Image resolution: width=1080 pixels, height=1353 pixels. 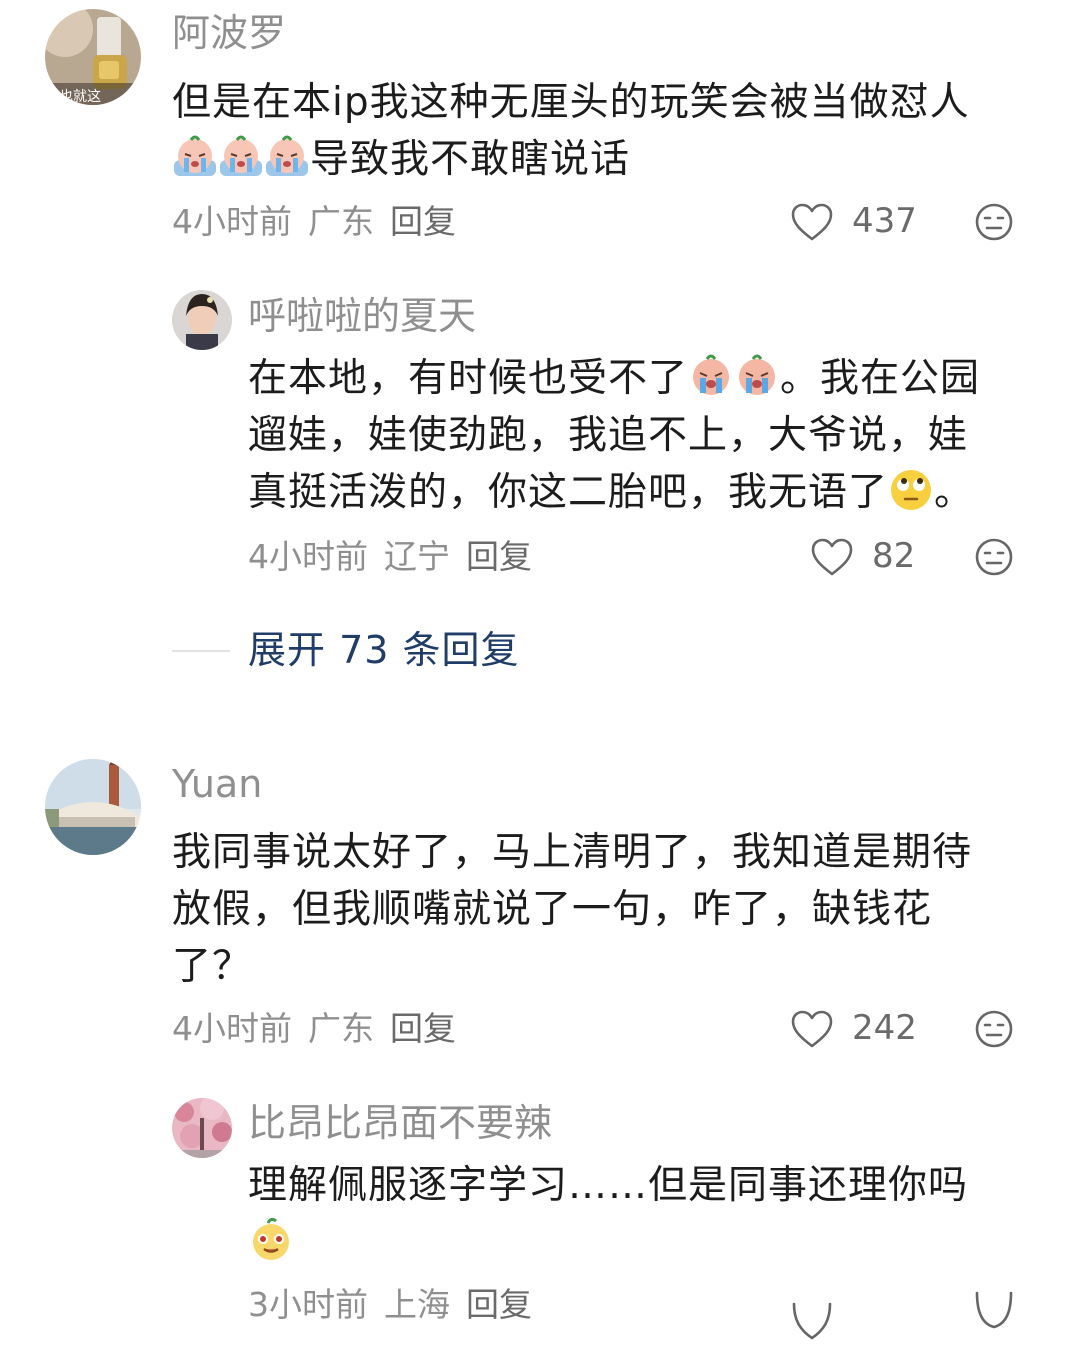 What do you see at coordinates (308, 1304) in the screenshot?
I see `timestamp: 3小时前` at bounding box center [308, 1304].